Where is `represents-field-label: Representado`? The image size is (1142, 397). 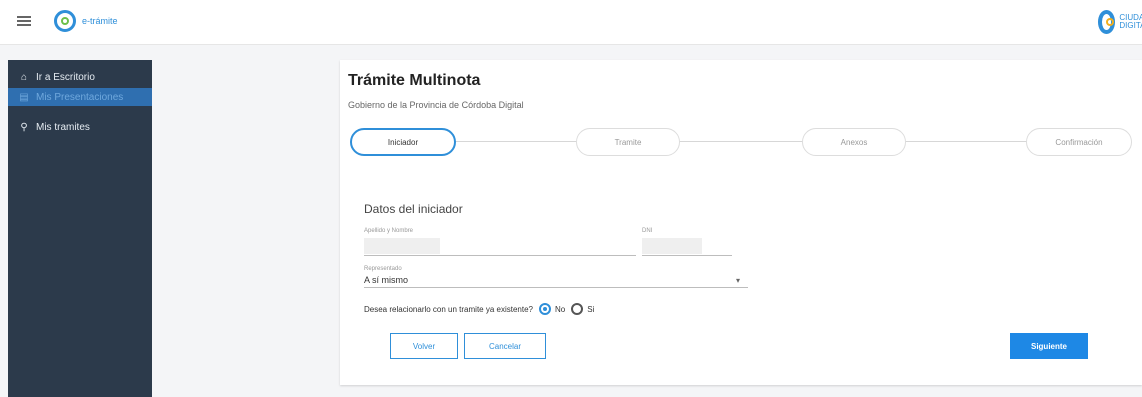
represents-field-label: Representado is located at coordinates (383, 269).